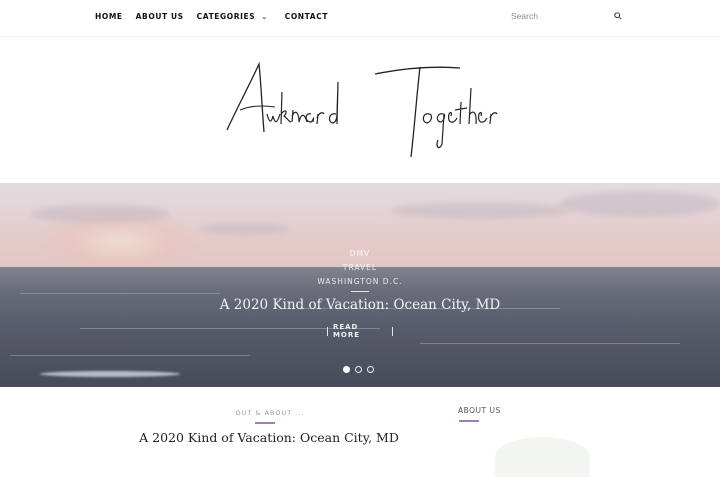  I want to click on read-more-bar-left, so click(327, 331).